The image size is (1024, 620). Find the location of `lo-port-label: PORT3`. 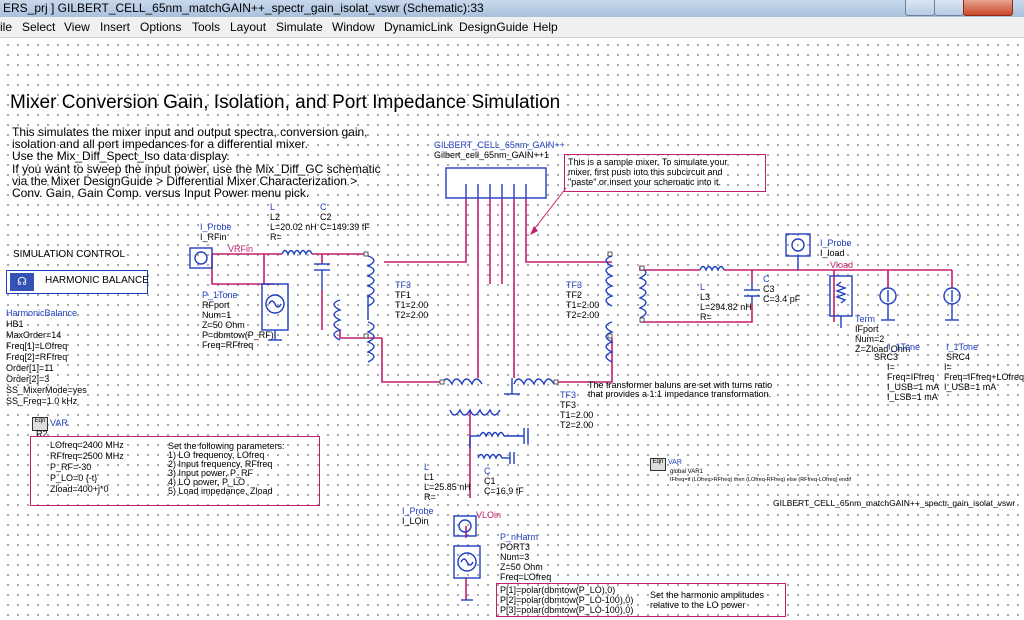

lo-port-label: PORT3 is located at coordinates (515, 547).